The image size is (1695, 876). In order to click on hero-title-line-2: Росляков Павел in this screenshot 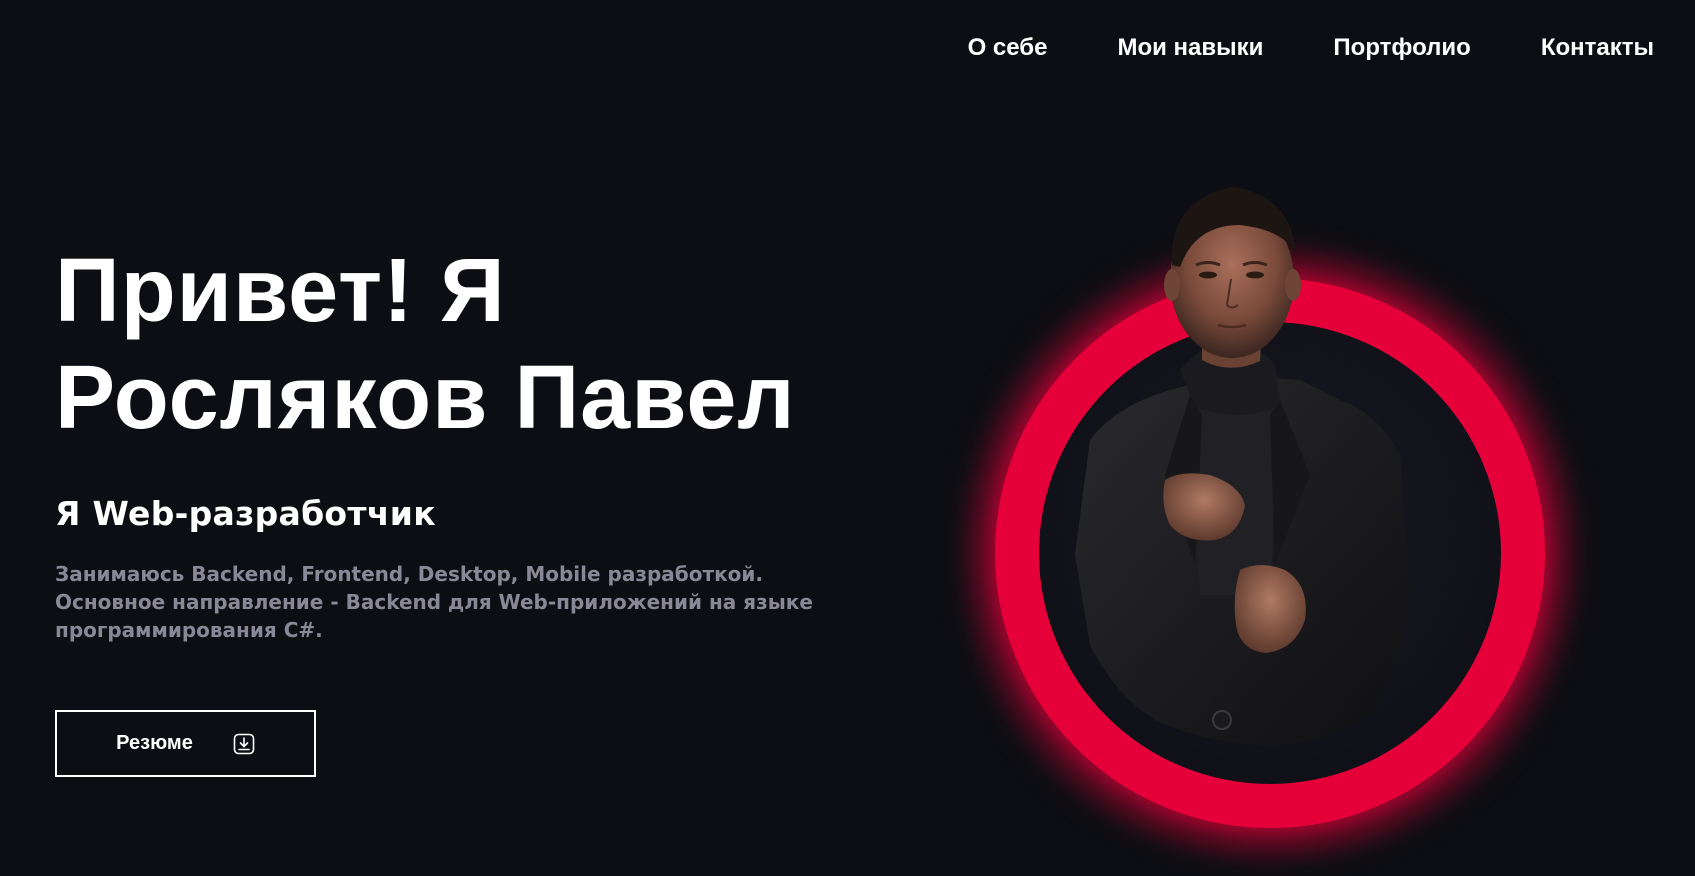, I will do `click(425, 398)`.